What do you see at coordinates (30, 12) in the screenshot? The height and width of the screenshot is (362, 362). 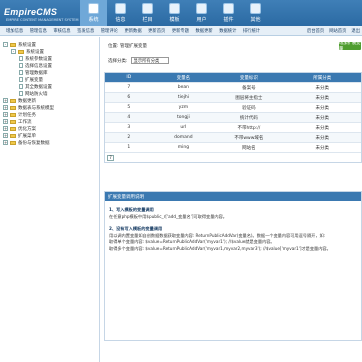 I see `logo: EmpireCMS` at bounding box center [30, 12].